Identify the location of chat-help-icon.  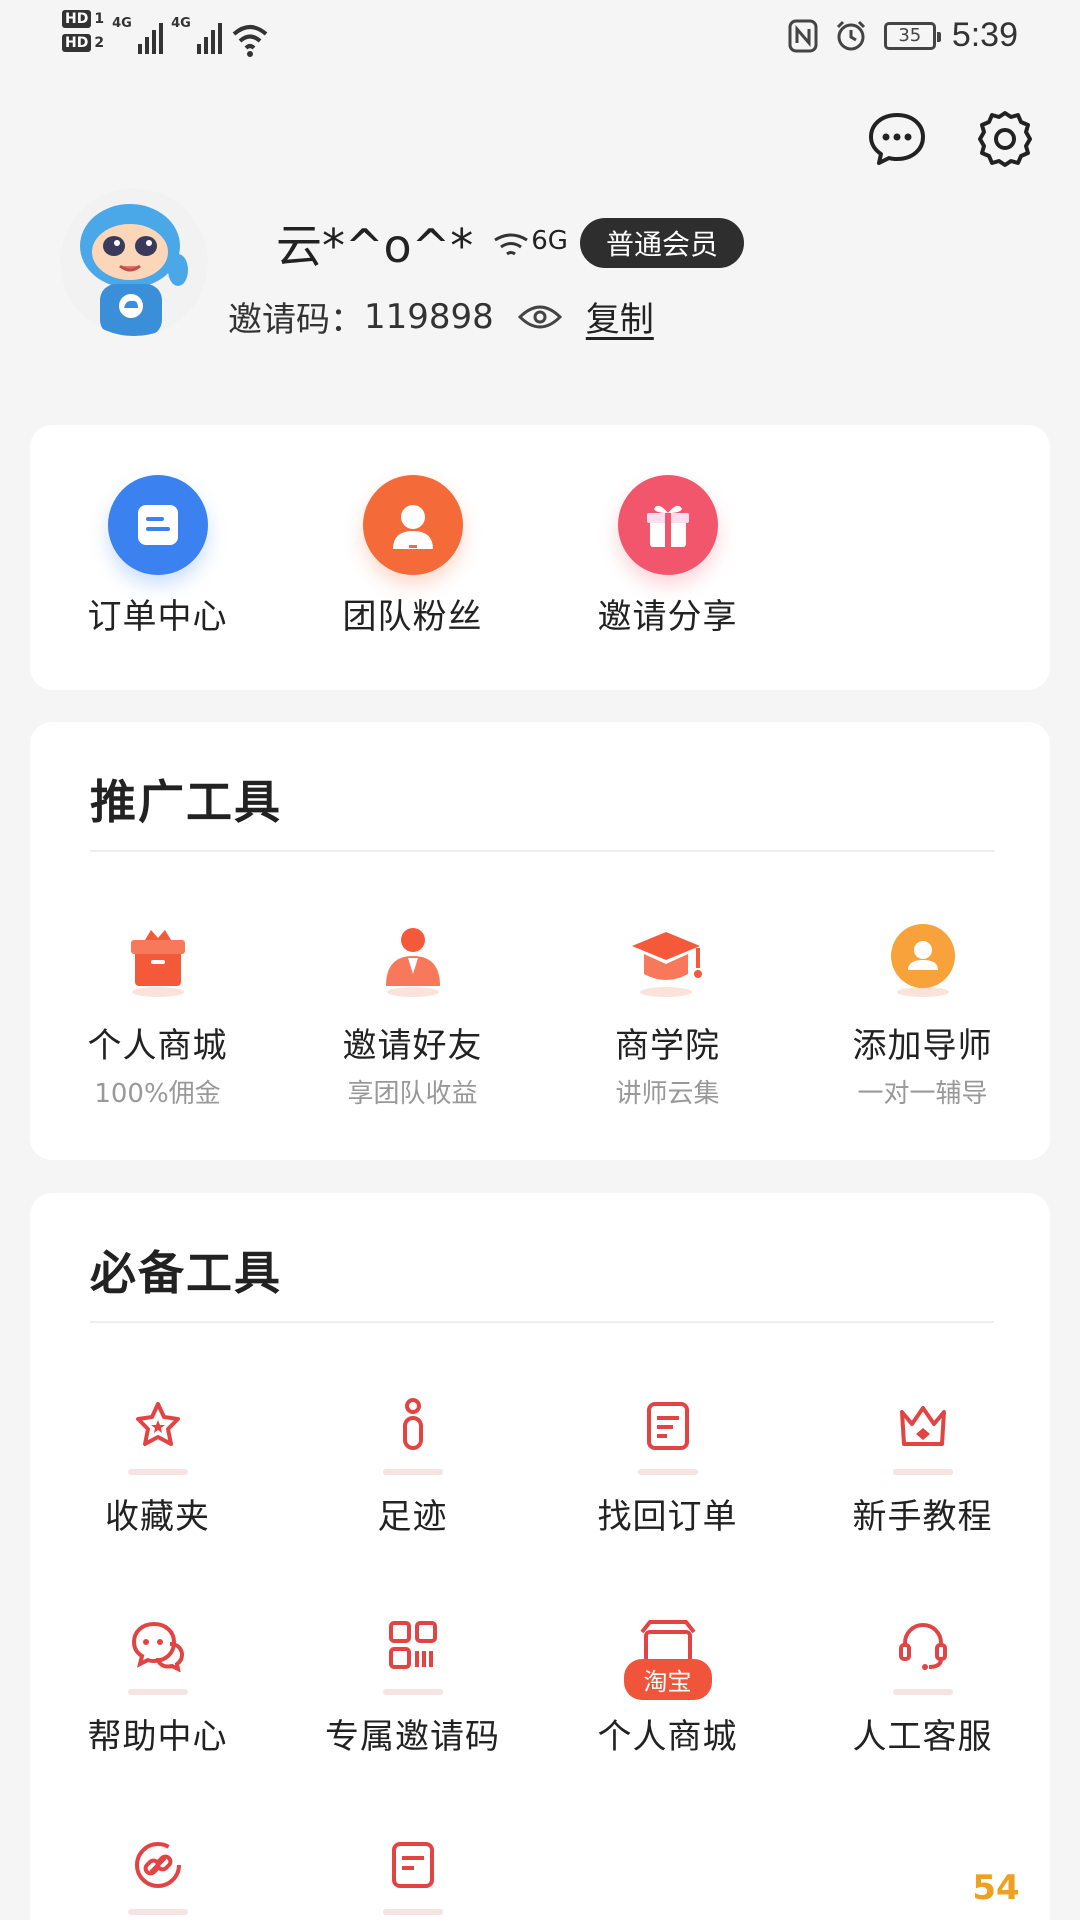
(157, 1646).